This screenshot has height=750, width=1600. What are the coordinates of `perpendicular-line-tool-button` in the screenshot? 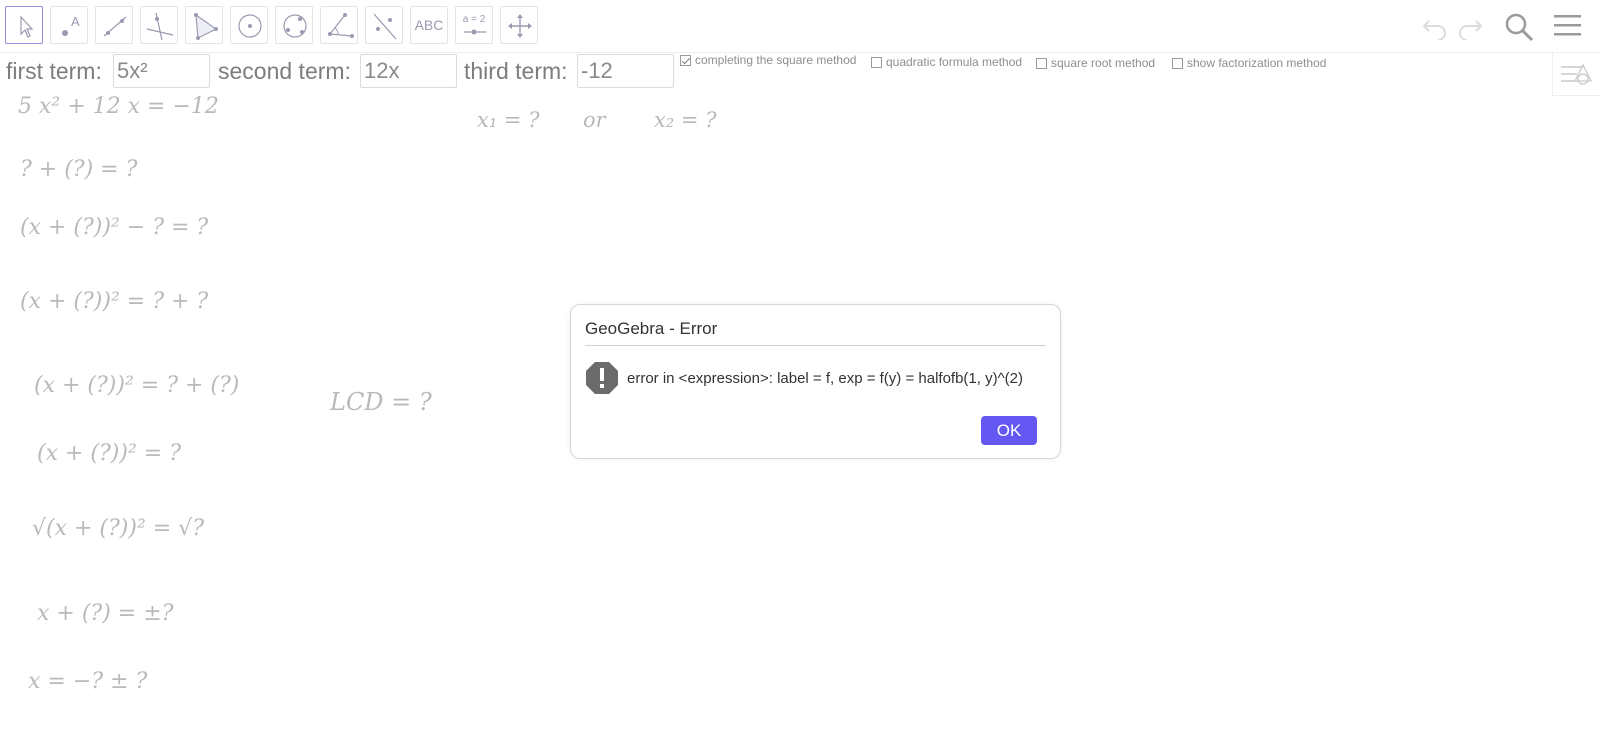 It's located at (159, 25).